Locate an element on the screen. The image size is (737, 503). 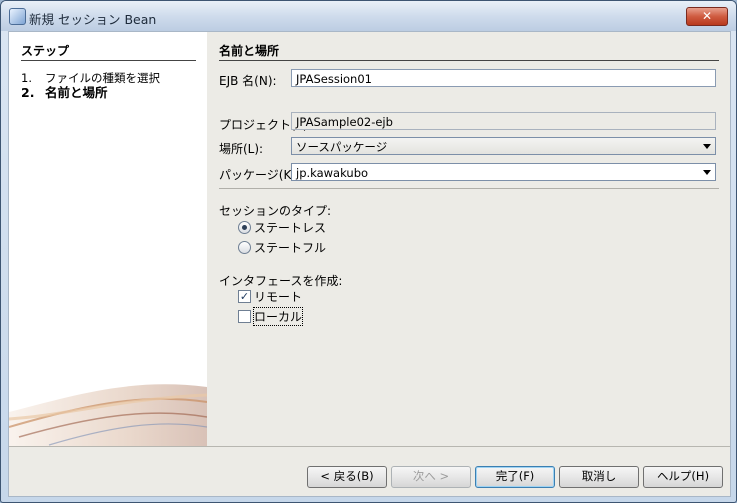
step-item-current: 2. 名前と場所 is located at coordinates (64, 91).